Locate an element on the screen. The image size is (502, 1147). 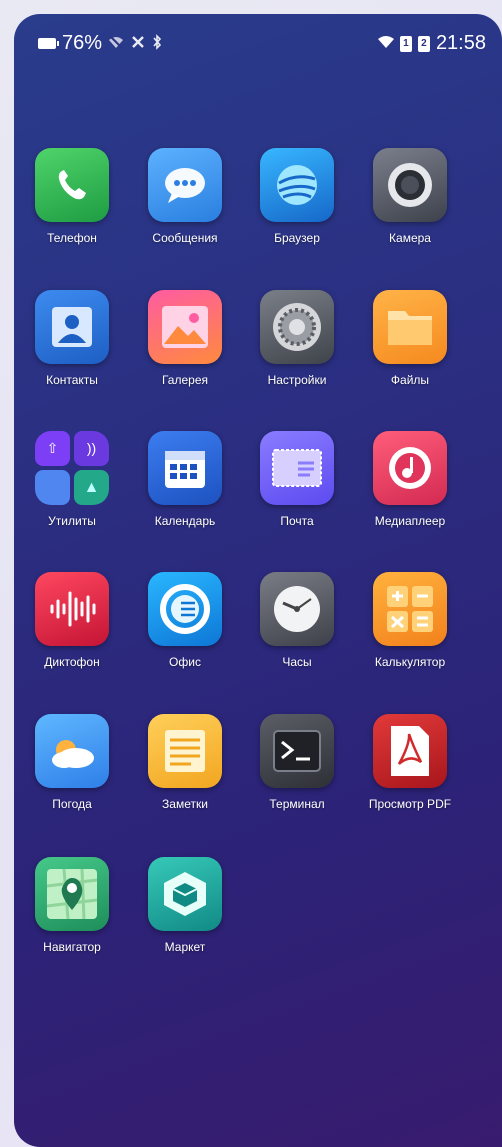
app-label: Погода is located at coordinates (72, 804).